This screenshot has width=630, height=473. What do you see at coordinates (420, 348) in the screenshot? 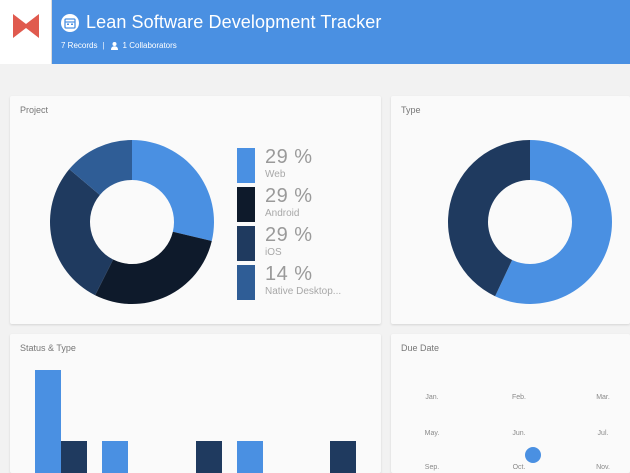
I see `card-title: Due Date` at bounding box center [420, 348].